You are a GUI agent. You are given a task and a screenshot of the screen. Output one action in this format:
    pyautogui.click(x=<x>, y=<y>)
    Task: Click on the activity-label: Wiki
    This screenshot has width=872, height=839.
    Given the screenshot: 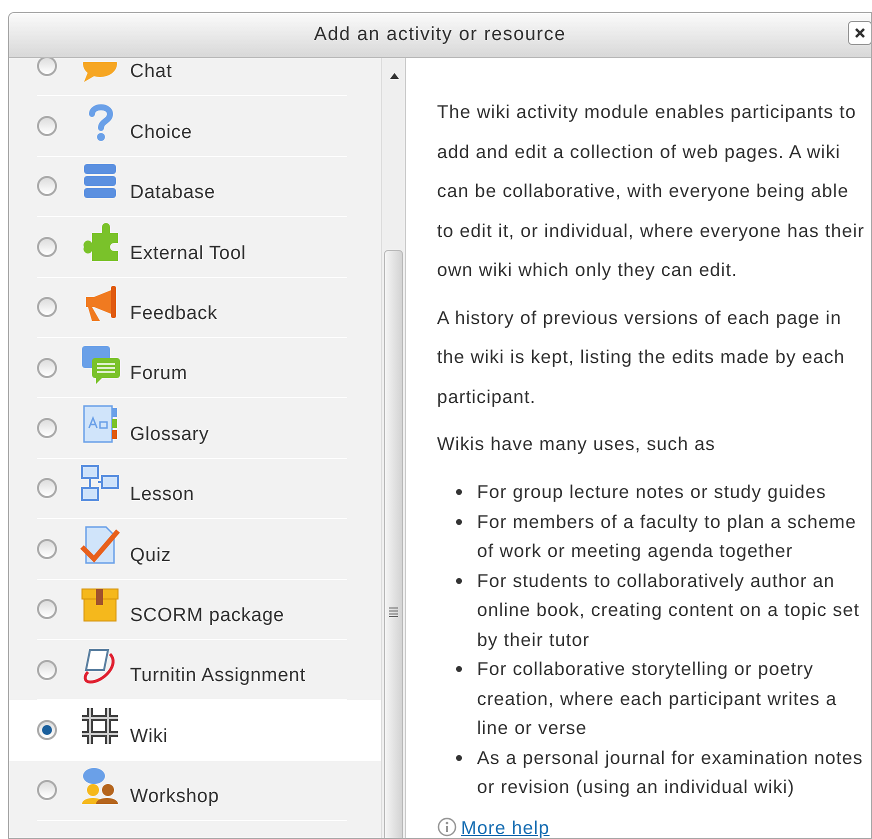 What is the action you would take?
    pyautogui.click(x=149, y=736)
    